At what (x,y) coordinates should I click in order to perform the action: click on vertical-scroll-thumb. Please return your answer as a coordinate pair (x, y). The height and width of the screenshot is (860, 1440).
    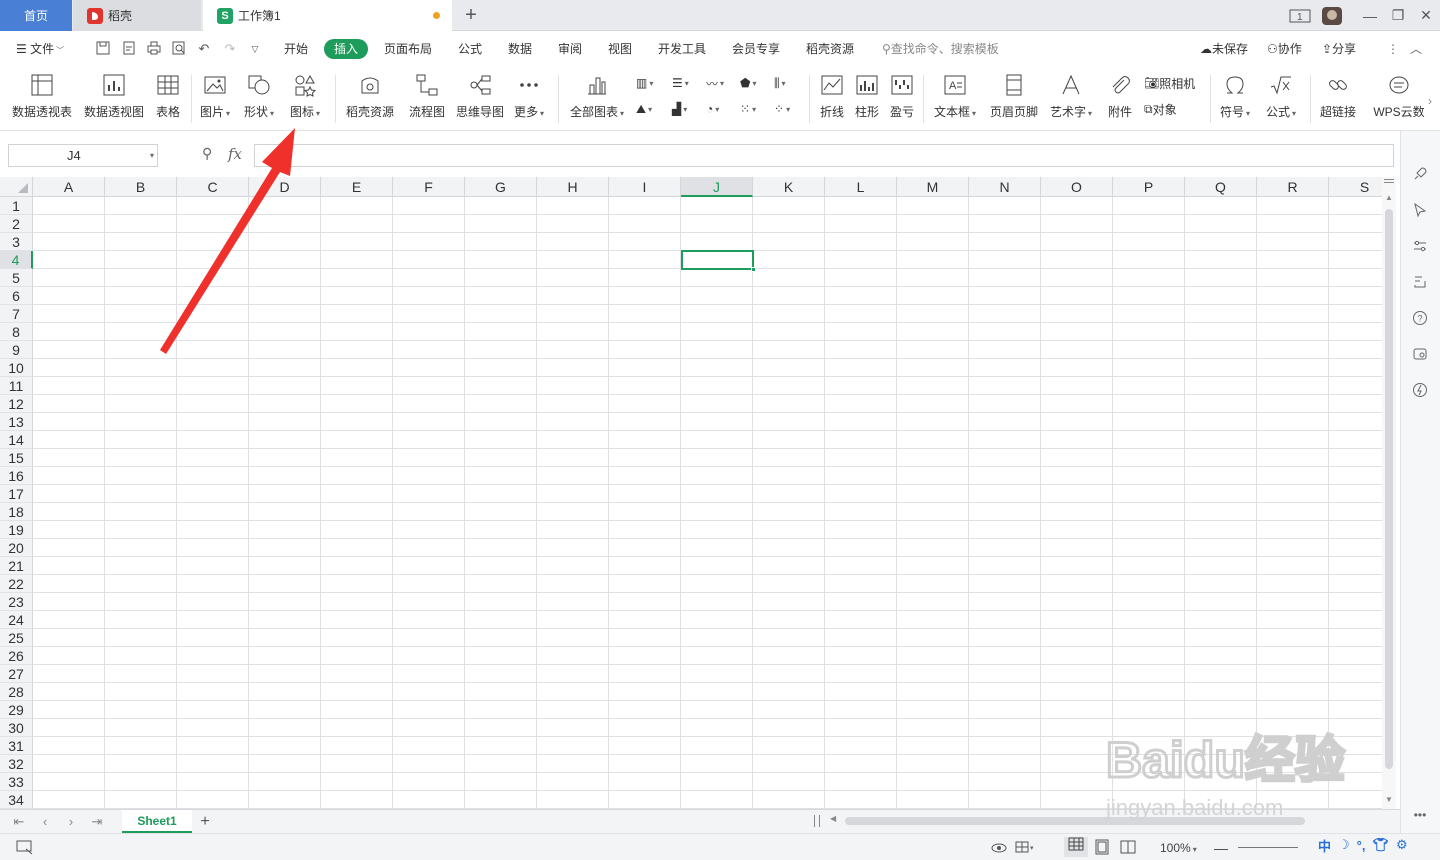
    Looking at the image, I should click on (1389, 489).